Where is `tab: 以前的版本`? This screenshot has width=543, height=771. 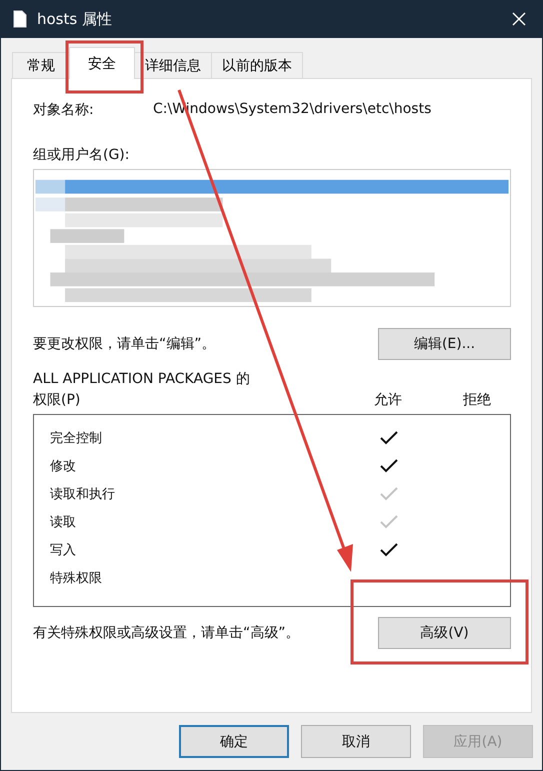 tab: 以前的版本 is located at coordinates (257, 65).